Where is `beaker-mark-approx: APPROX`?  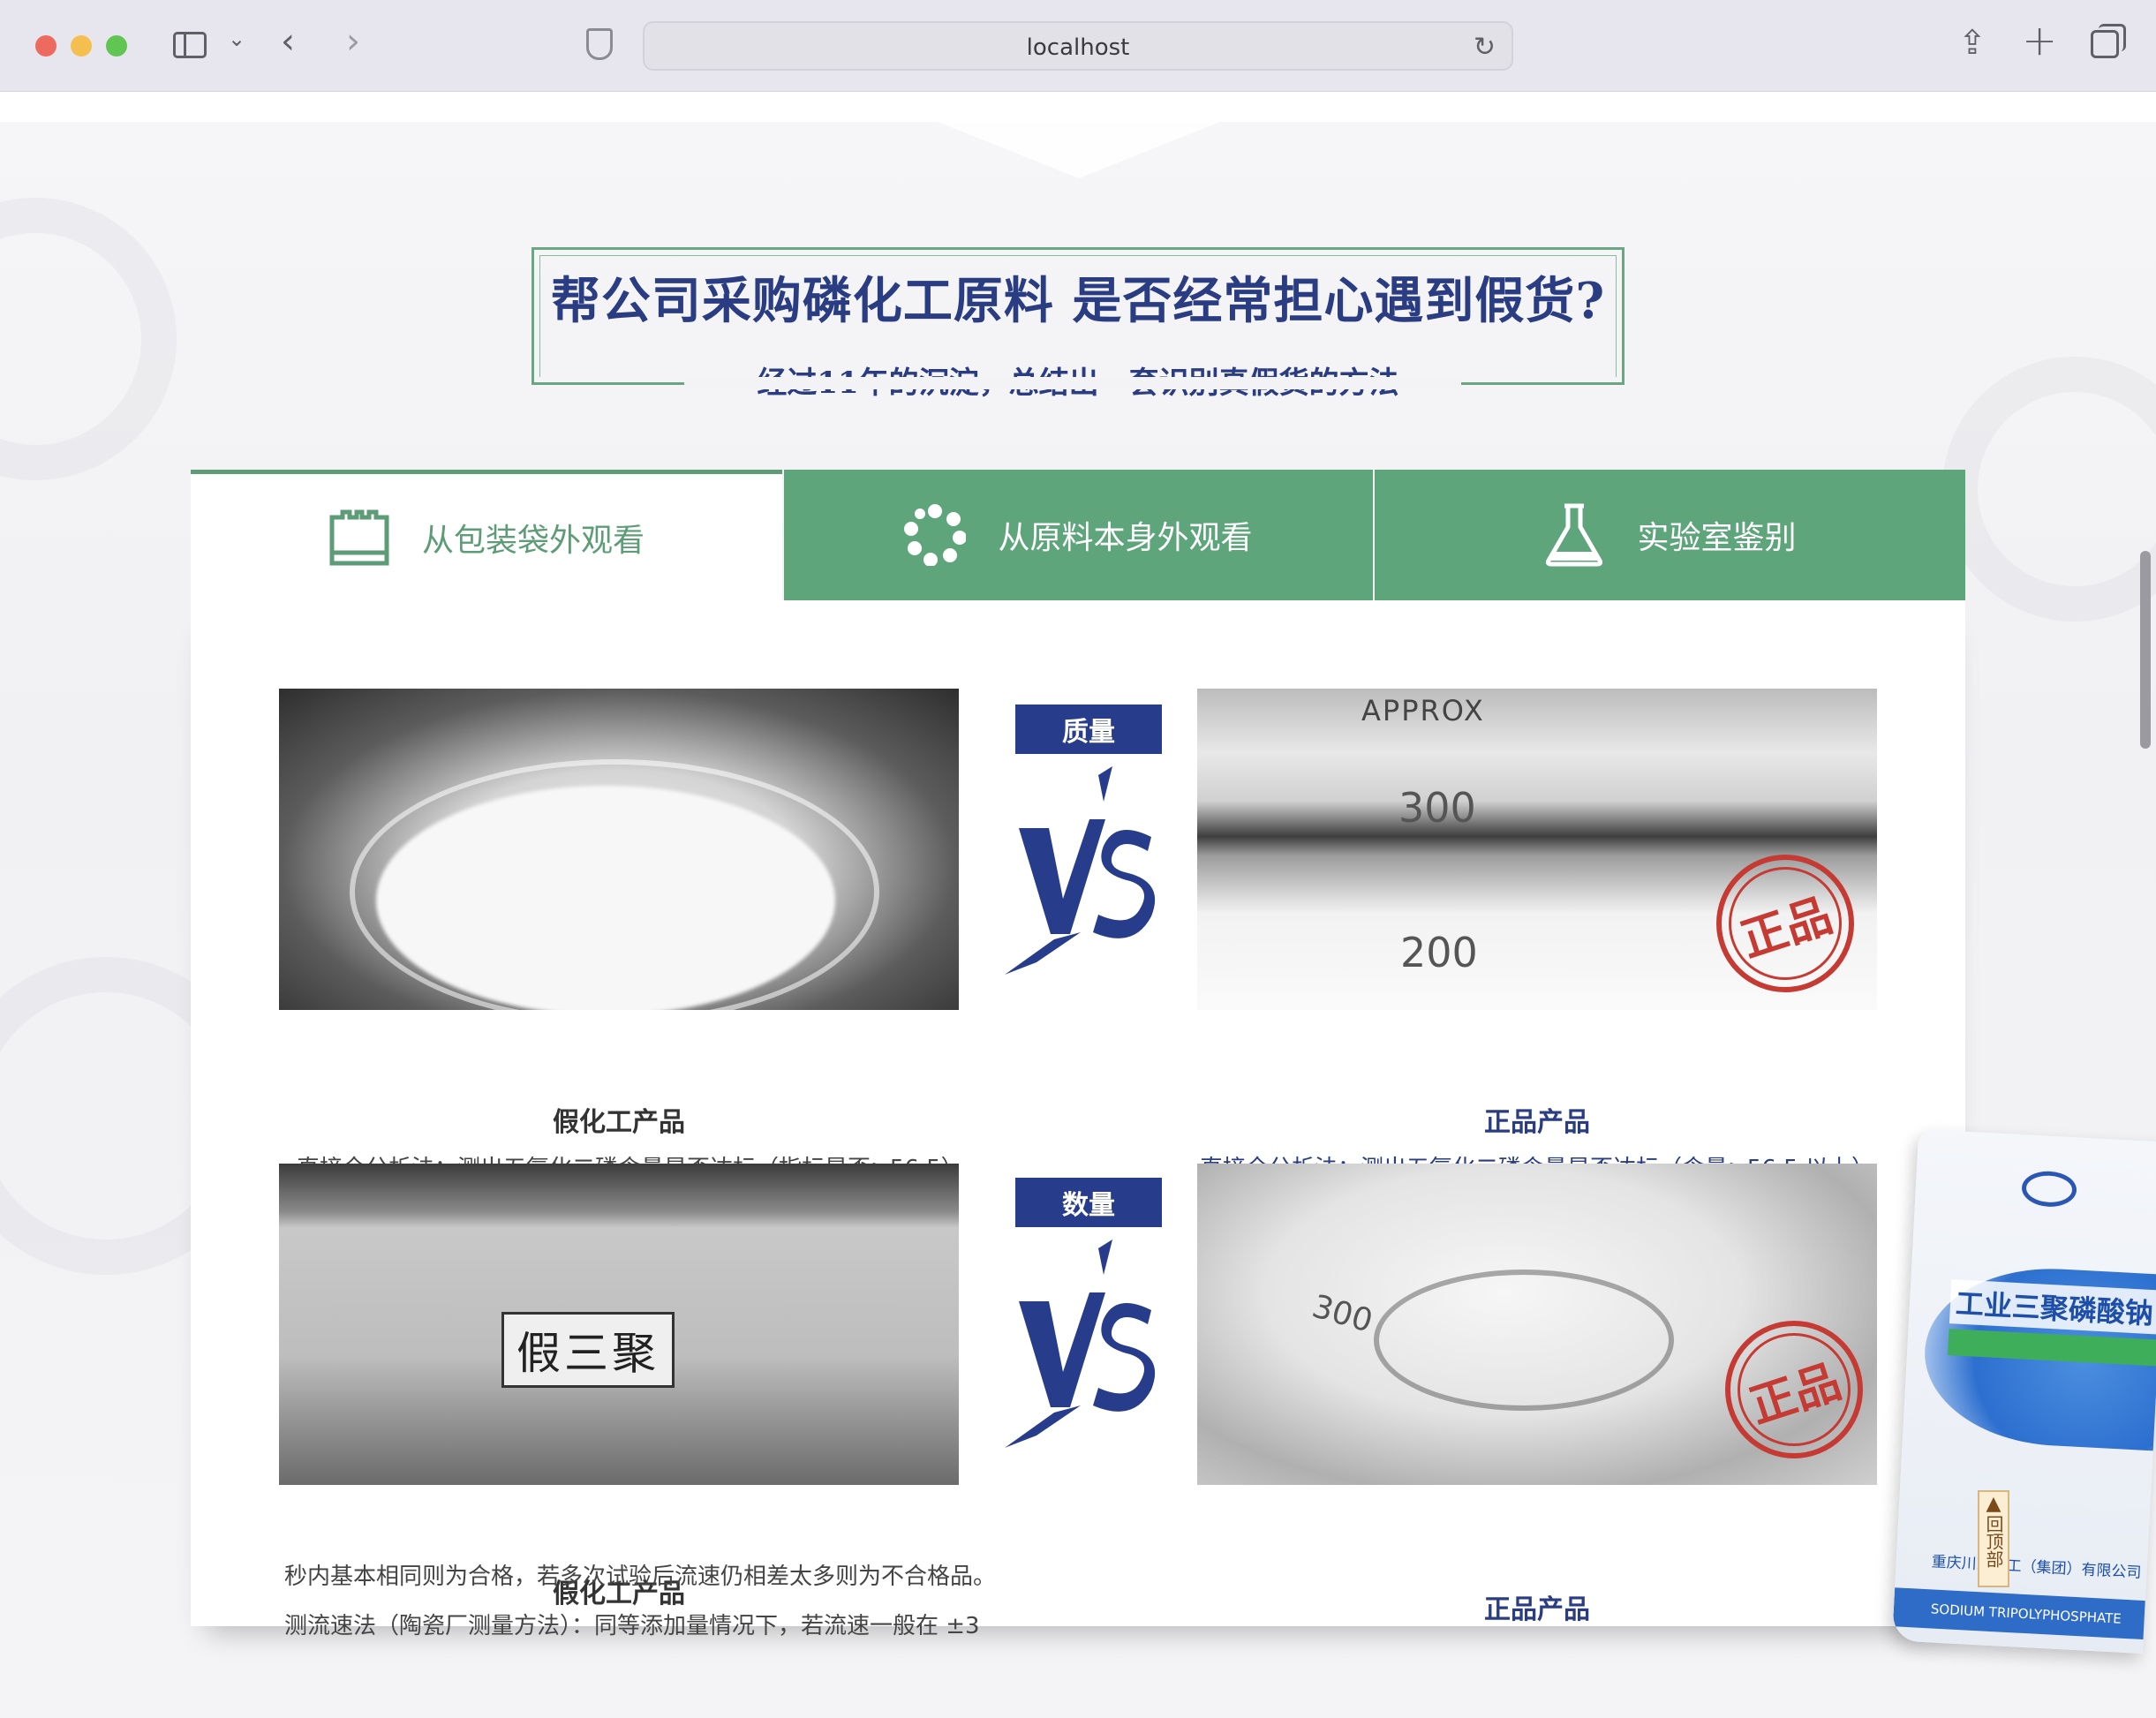 beaker-mark-approx: APPROX is located at coordinates (1423, 711).